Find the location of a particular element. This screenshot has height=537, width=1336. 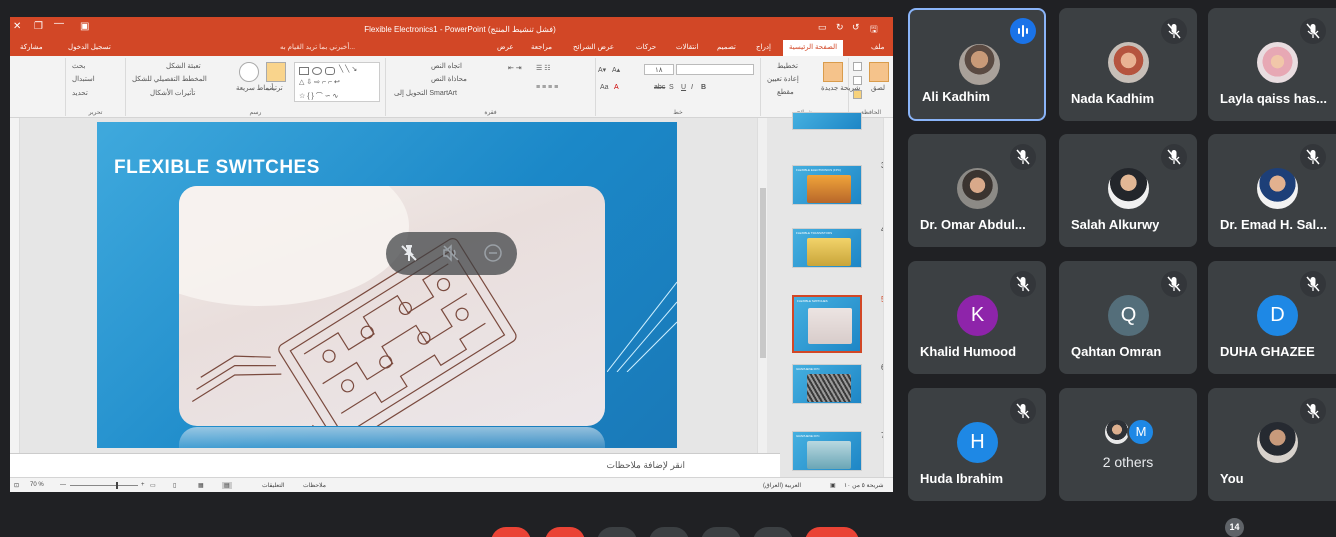

restore-icon: ❐ is located at coordinates (38, 26).